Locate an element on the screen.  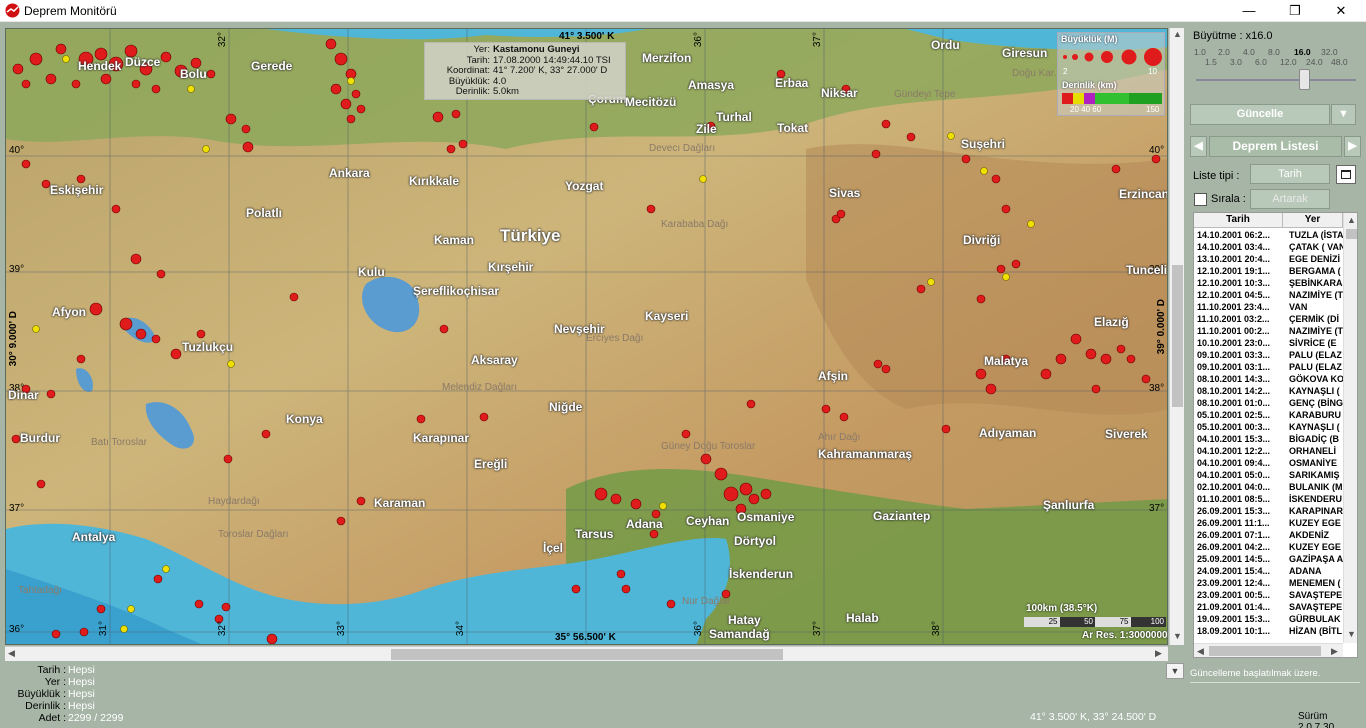
map-horizontal-scrollbar: ◀ ▶ is located at coordinates (586, 653).